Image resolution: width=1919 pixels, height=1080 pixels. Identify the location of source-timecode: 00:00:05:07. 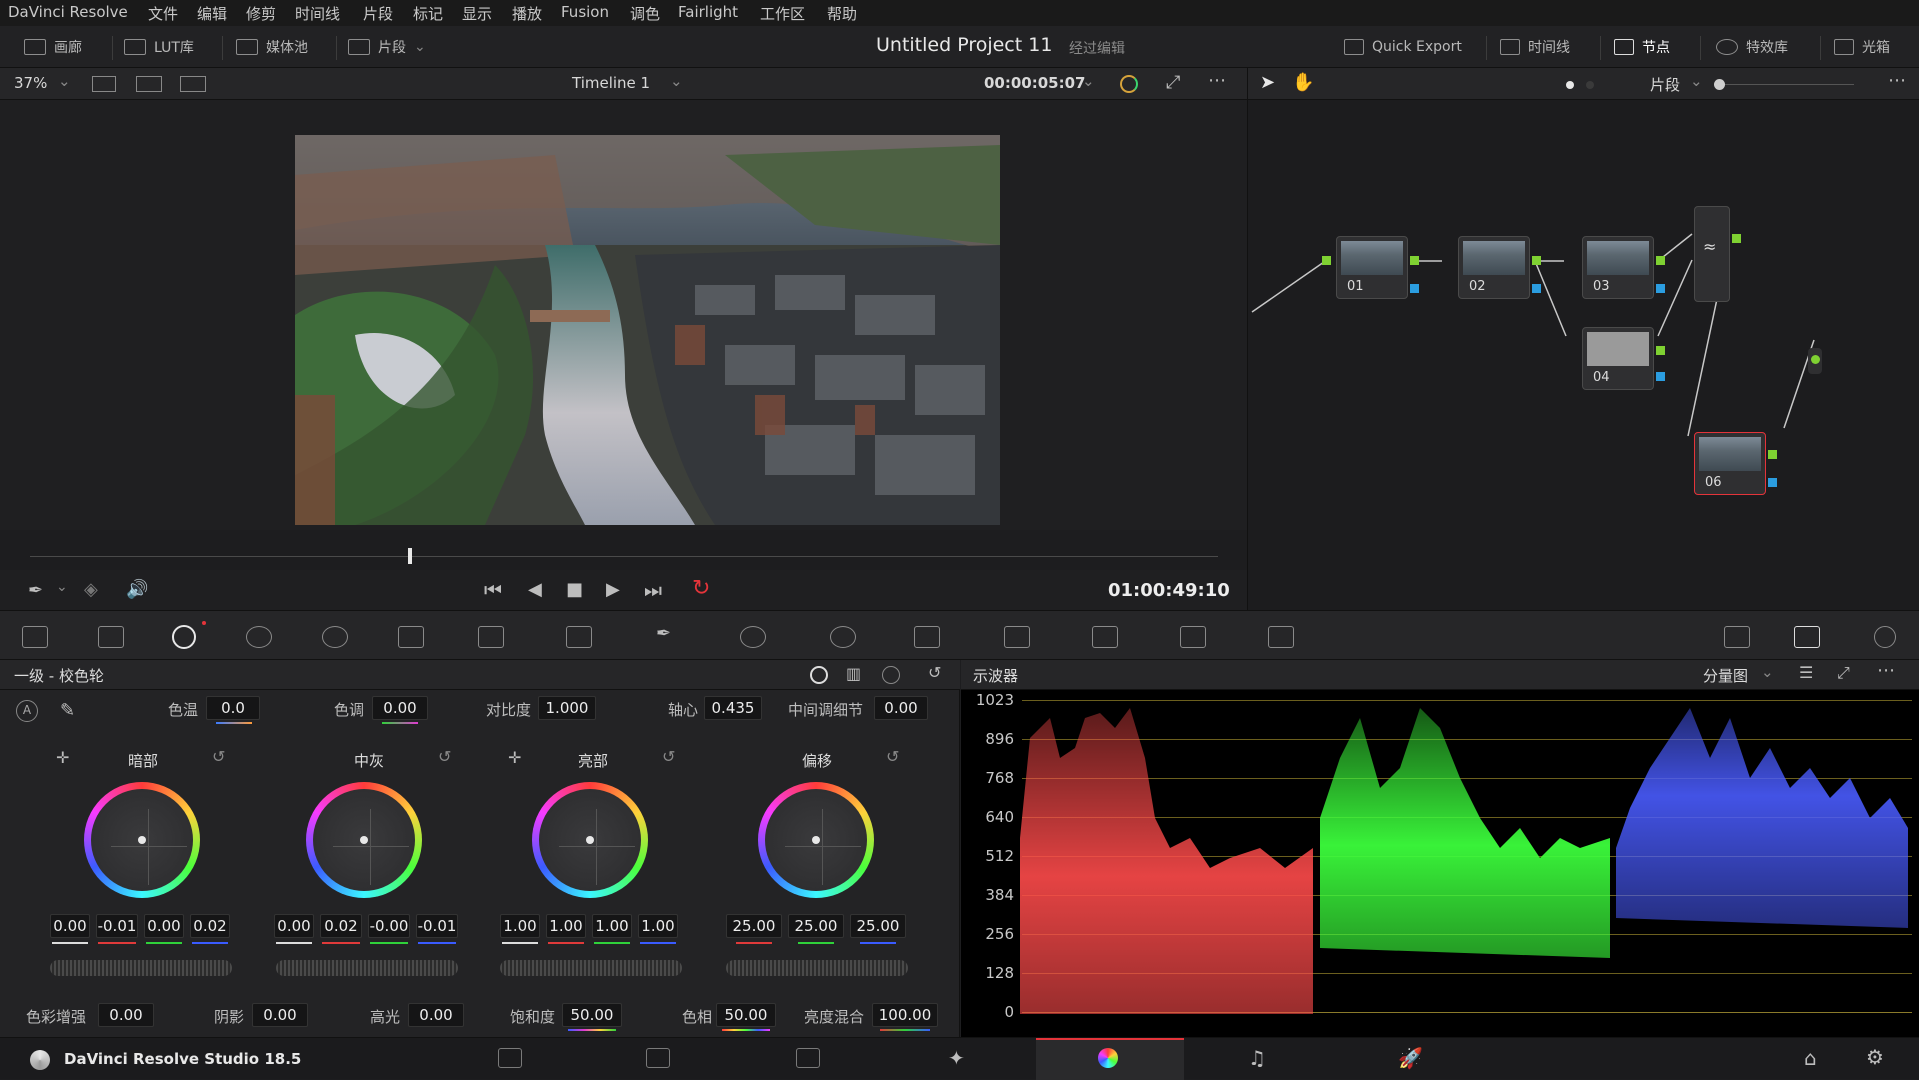
(1035, 83).